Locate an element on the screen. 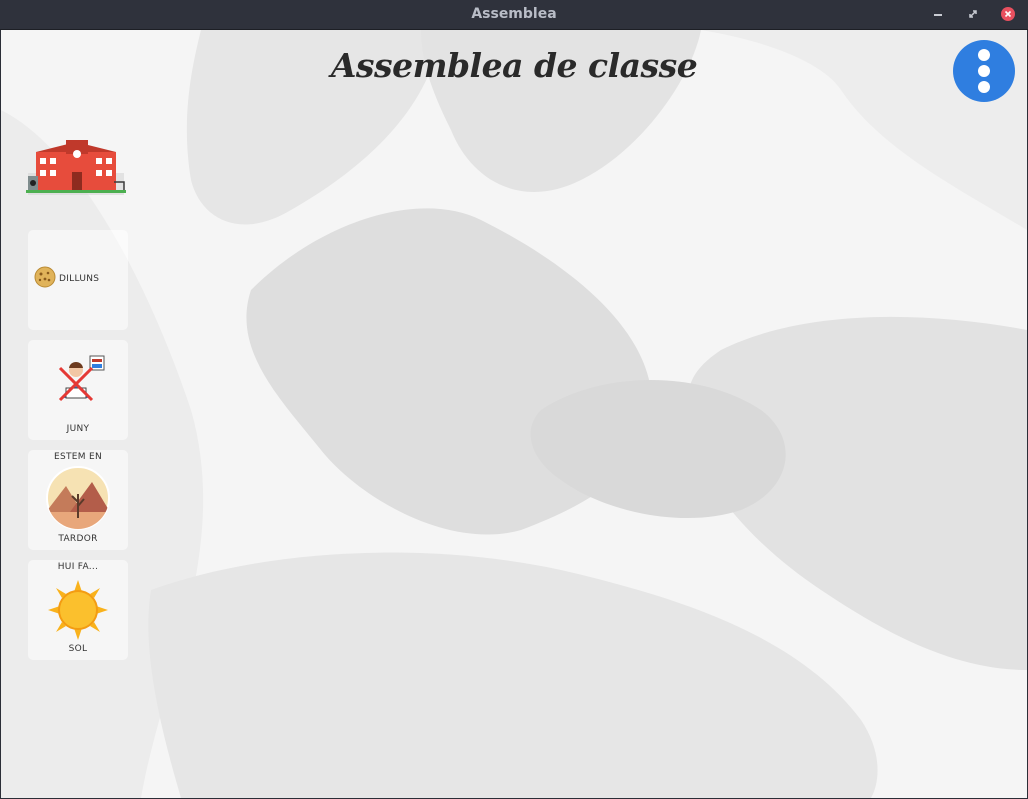 The height and width of the screenshot is (799, 1028). minimize-icon is located at coordinates (938, 15).